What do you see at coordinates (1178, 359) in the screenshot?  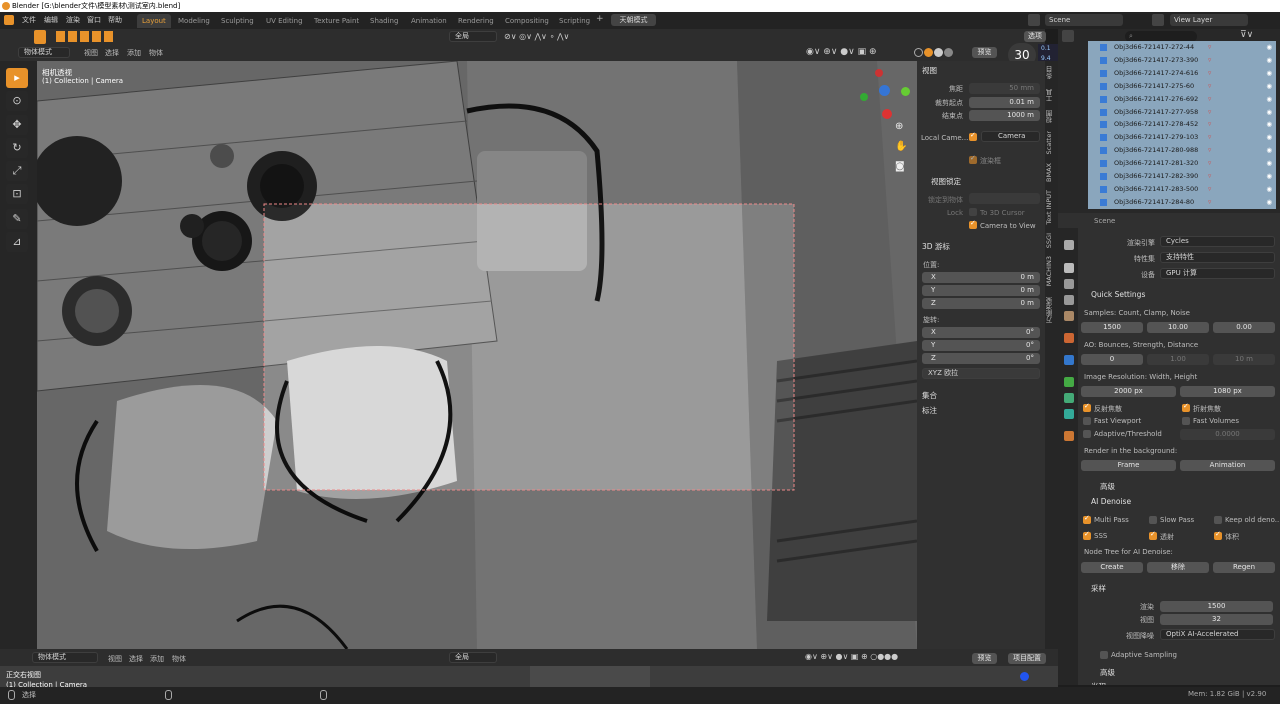 I see `ao-strength-field: 1.00` at bounding box center [1178, 359].